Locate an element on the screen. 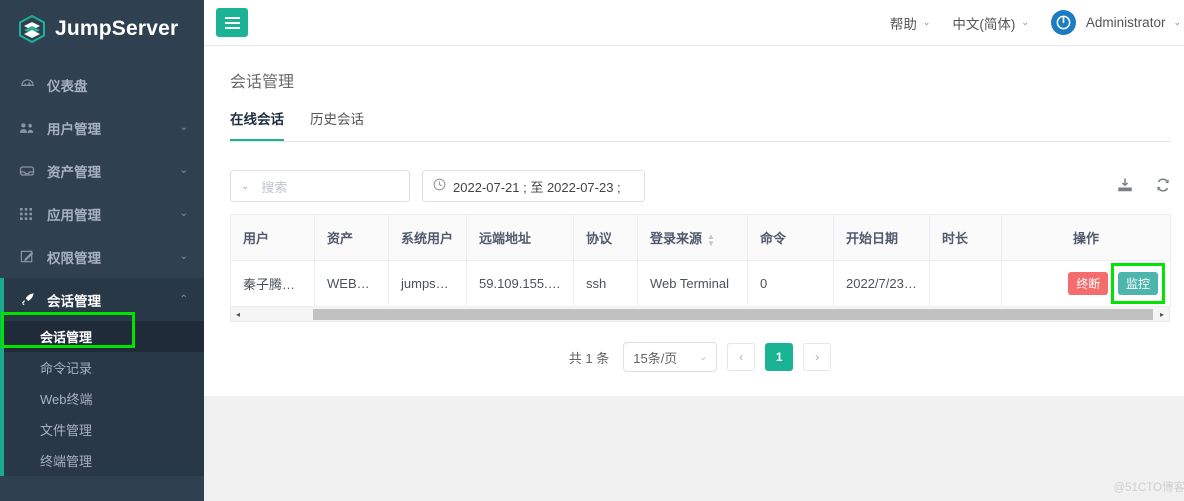 Image resolution: width=1184 pixels, height=501 pixels. monitor-button: 监控 is located at coordinates (1137, 283).